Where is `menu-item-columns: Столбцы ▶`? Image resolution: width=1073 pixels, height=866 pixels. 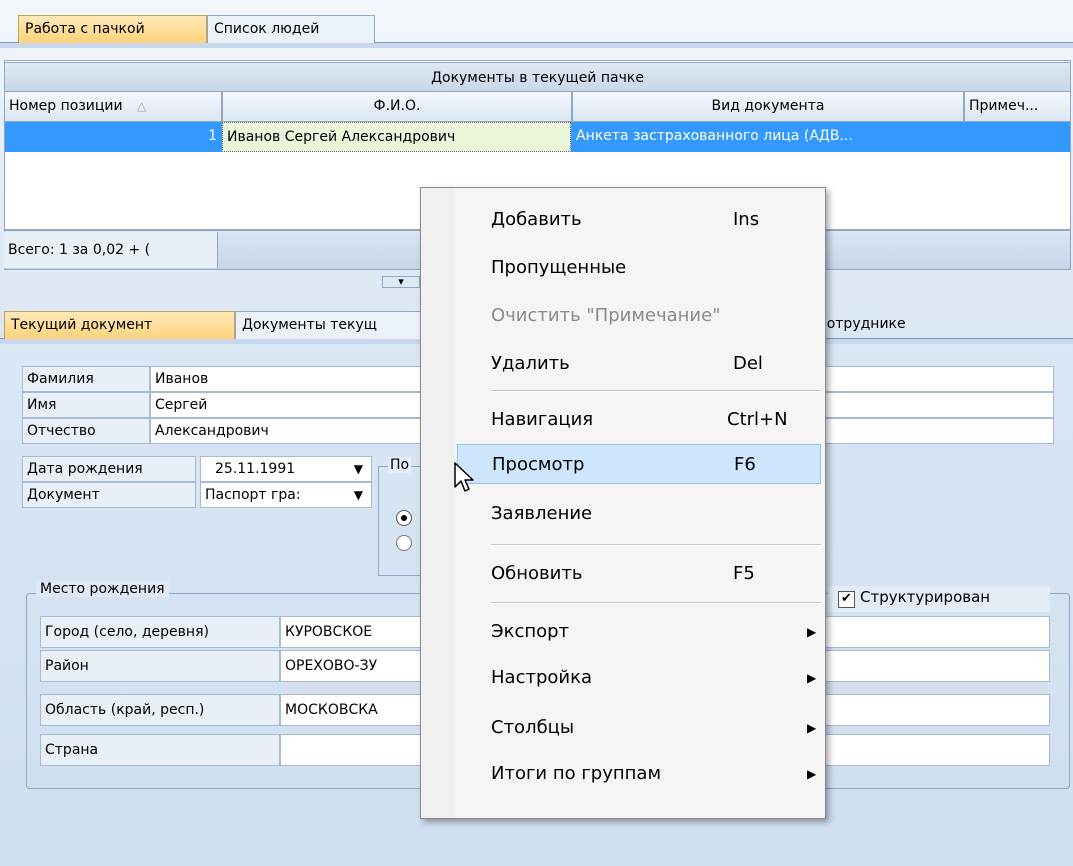
menu-item-columns: Столбцы ▶ is located at coordinates (639, 728).